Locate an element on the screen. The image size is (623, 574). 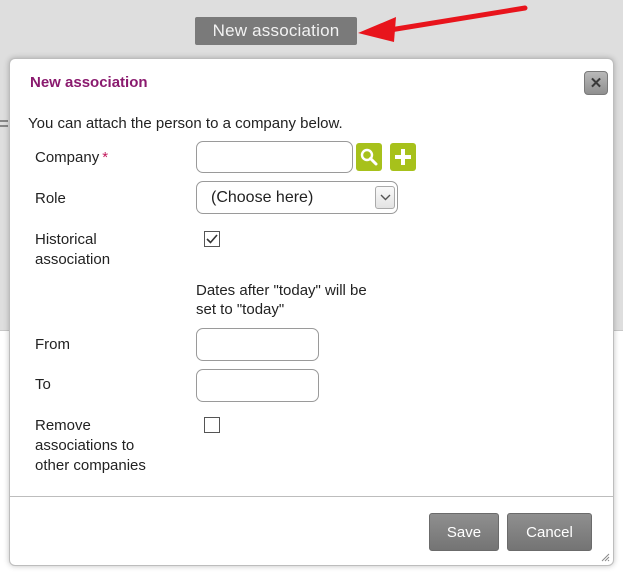
company-input is located at coordinates (274, 157).